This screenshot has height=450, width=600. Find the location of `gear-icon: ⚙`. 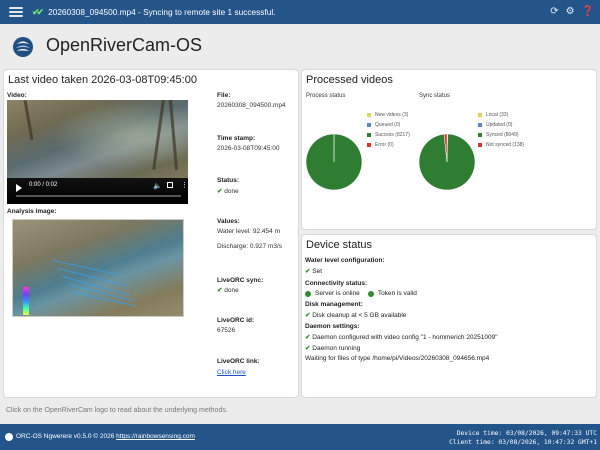

gear-icon: ⚙ is located at coordinates (570, 12).